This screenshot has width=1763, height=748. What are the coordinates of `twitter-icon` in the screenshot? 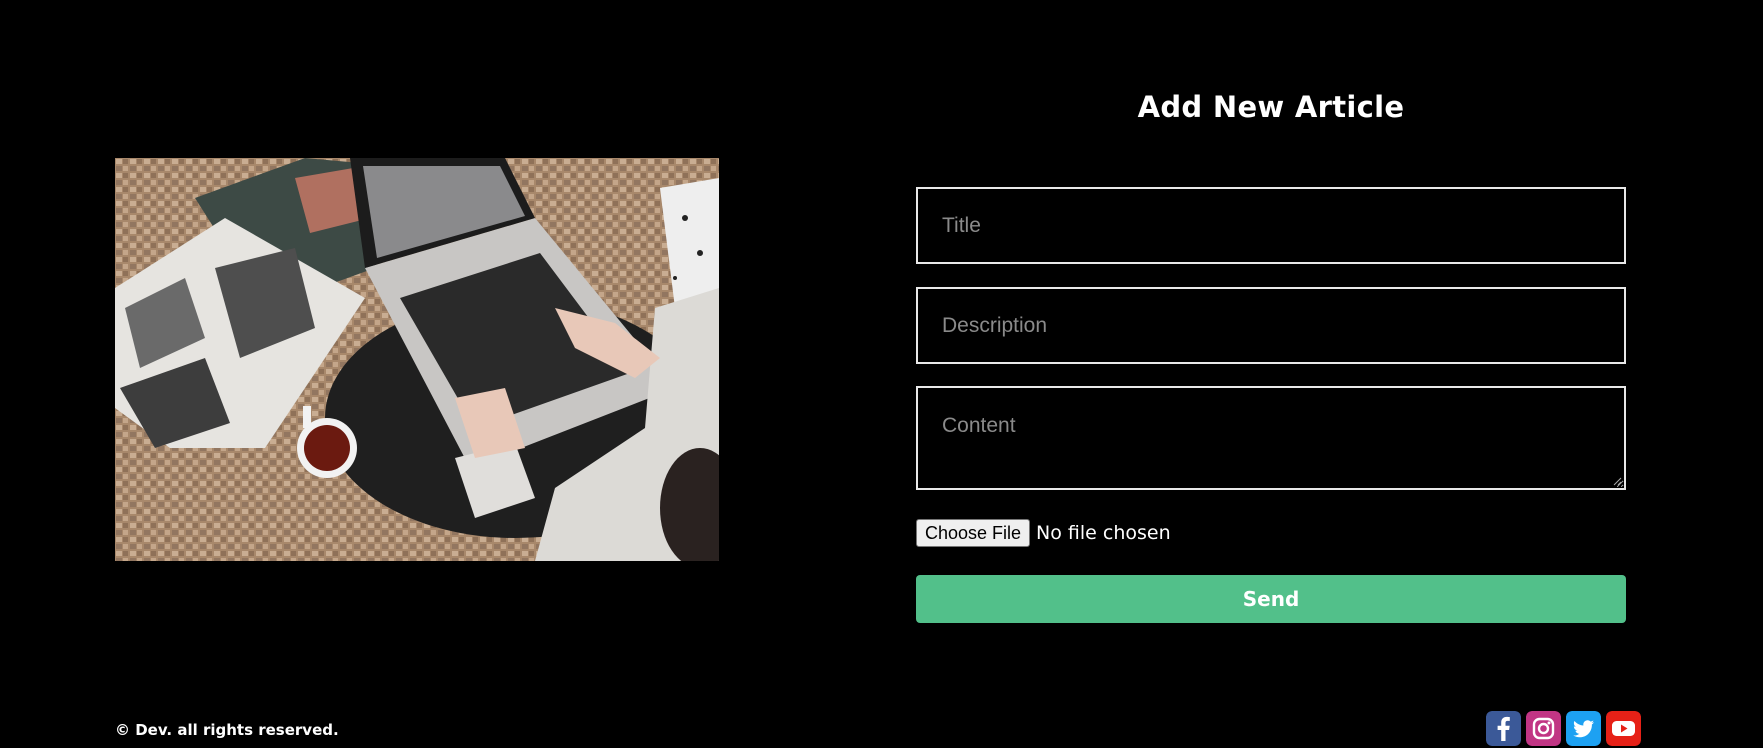 It's located at (1583, 728).